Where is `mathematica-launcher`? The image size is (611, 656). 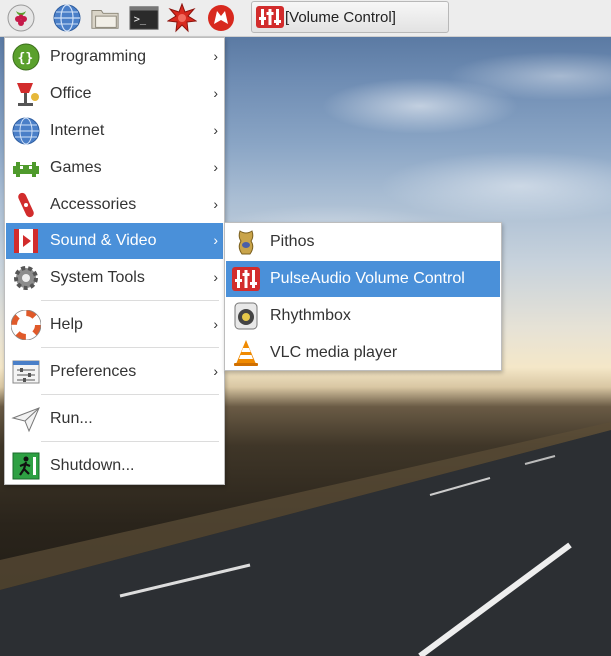
mathematica-launcher is located at coordinates (182, 18).